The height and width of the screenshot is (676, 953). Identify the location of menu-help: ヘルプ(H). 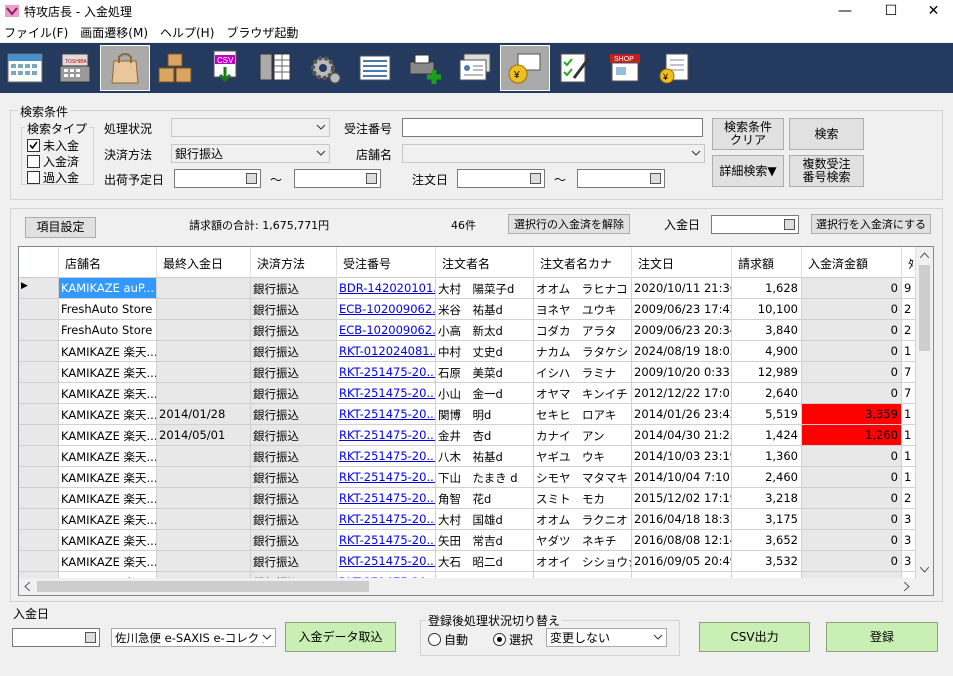
(189, 32).